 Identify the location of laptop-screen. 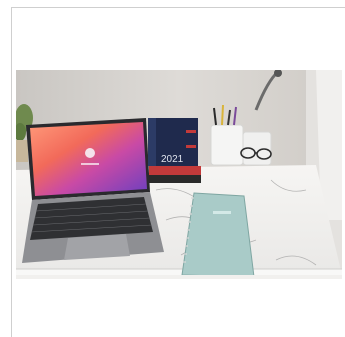
(88, 159).